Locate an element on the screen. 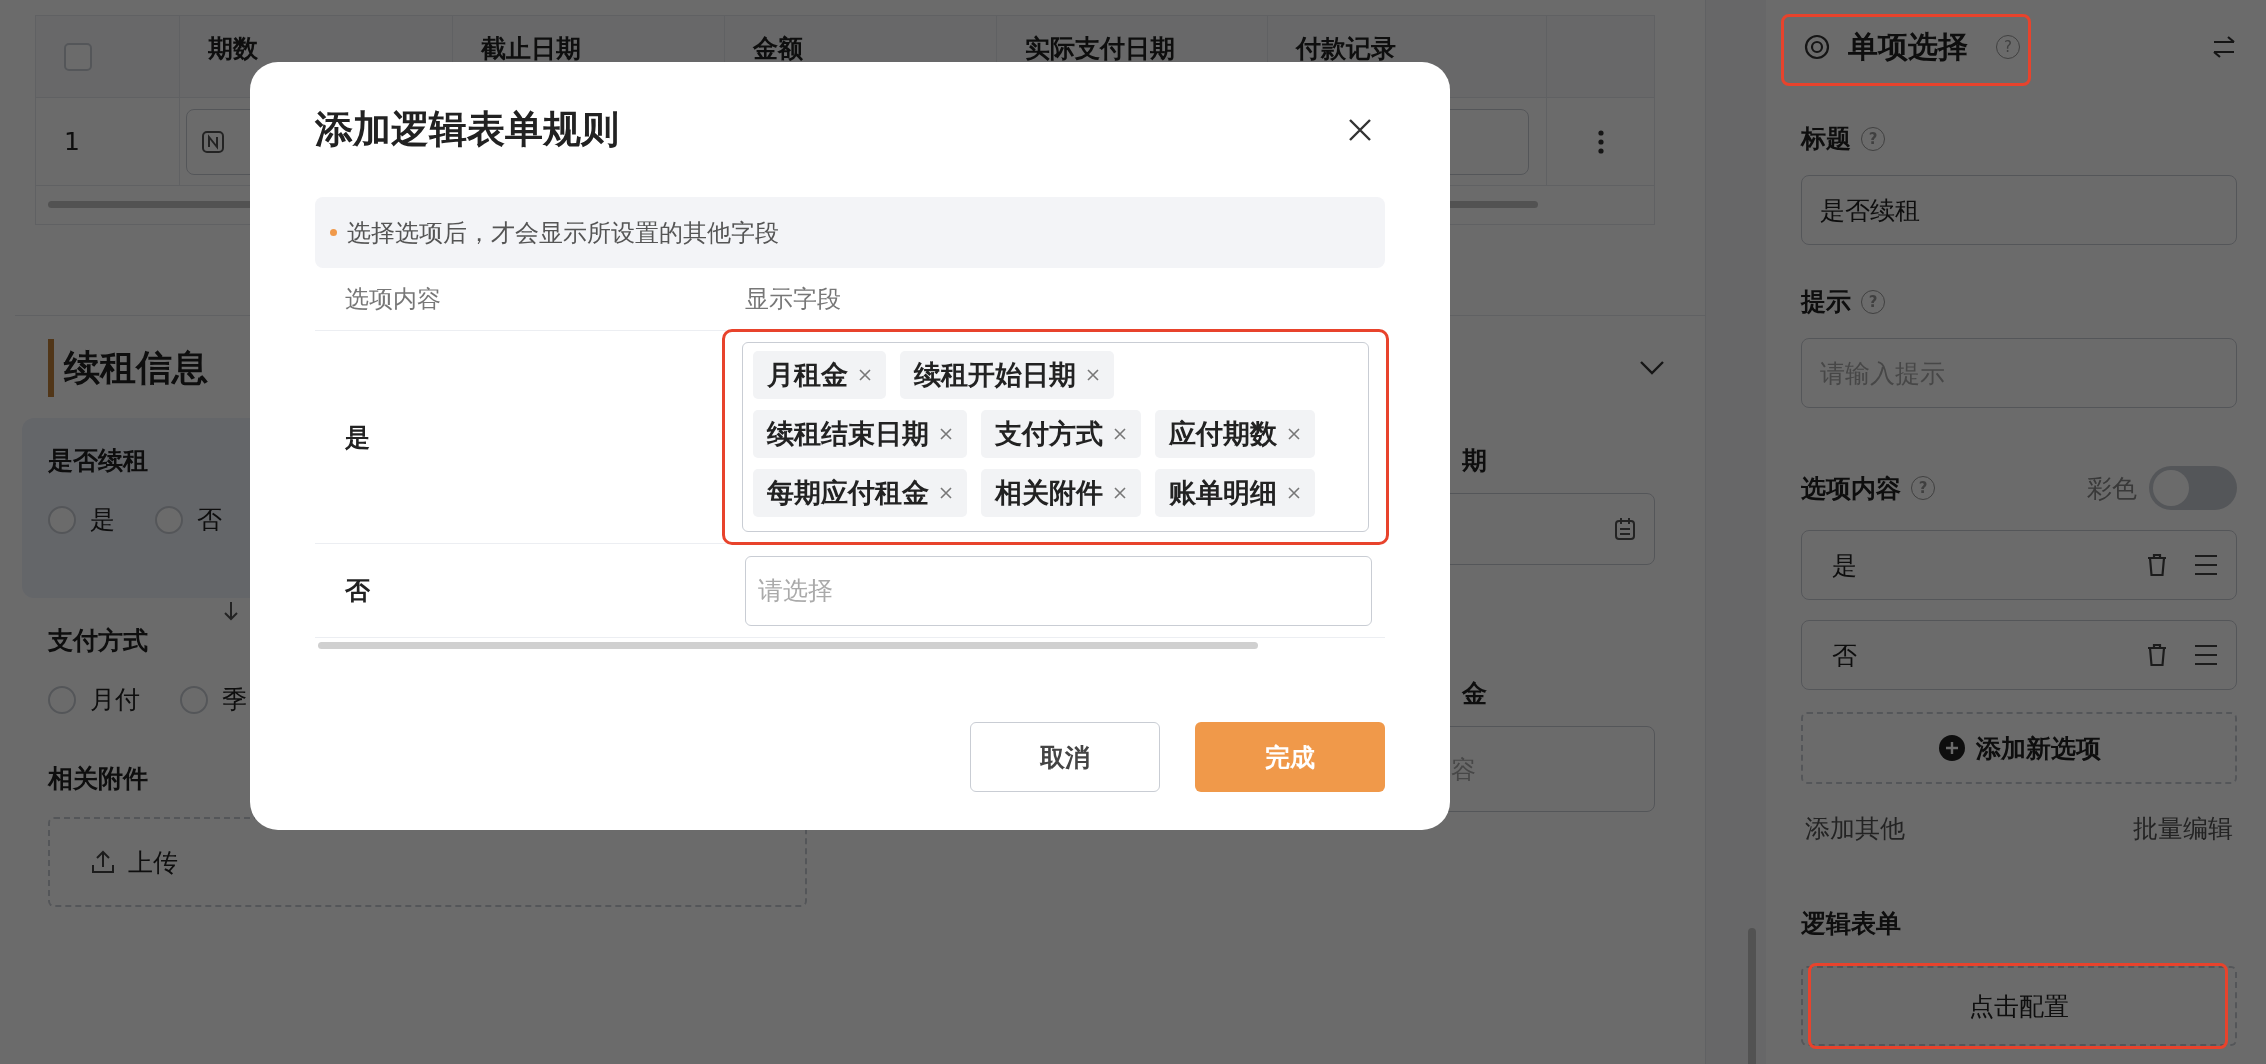  configure-button: 点击配置 is located at coordinates (2019, 1006).